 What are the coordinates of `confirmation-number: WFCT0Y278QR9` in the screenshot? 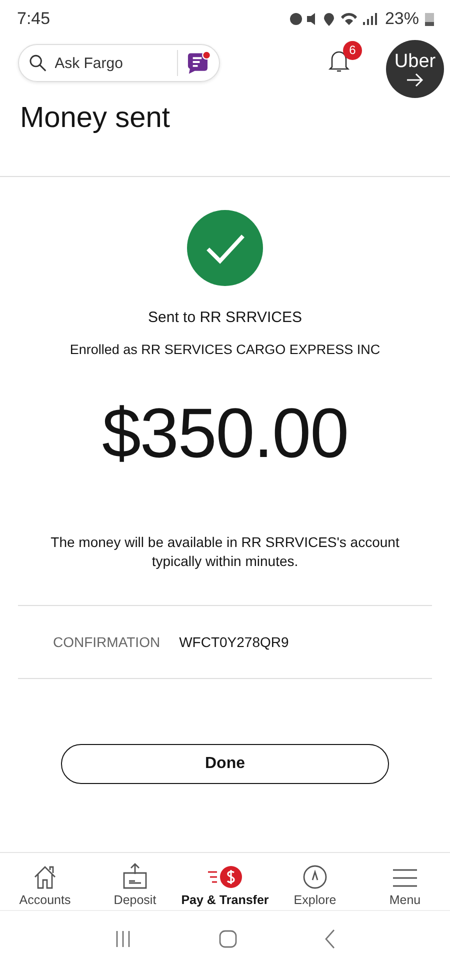 It's located at (234, 642).